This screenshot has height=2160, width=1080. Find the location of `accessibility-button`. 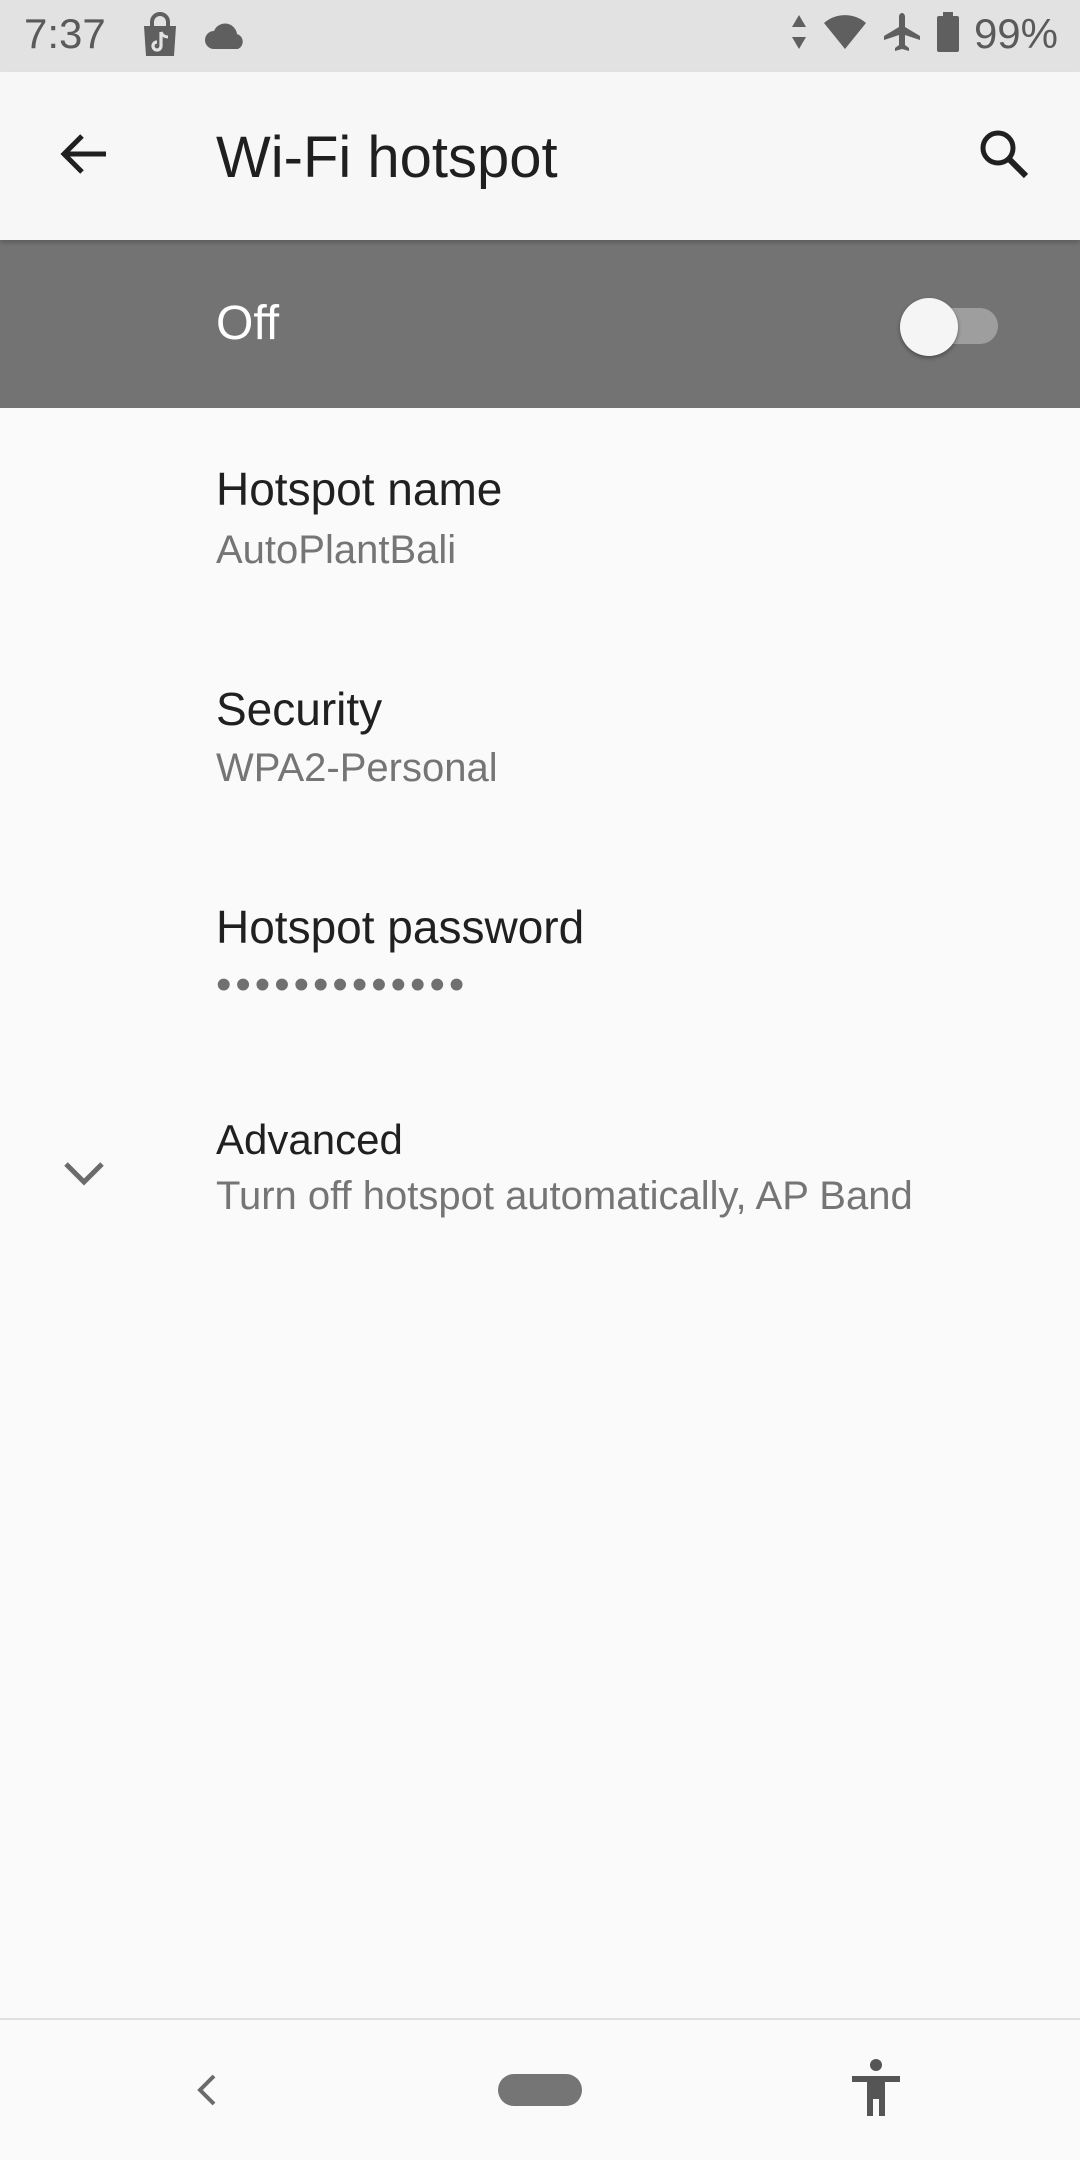

accessibility-button is located at coordinates (876, 2090).